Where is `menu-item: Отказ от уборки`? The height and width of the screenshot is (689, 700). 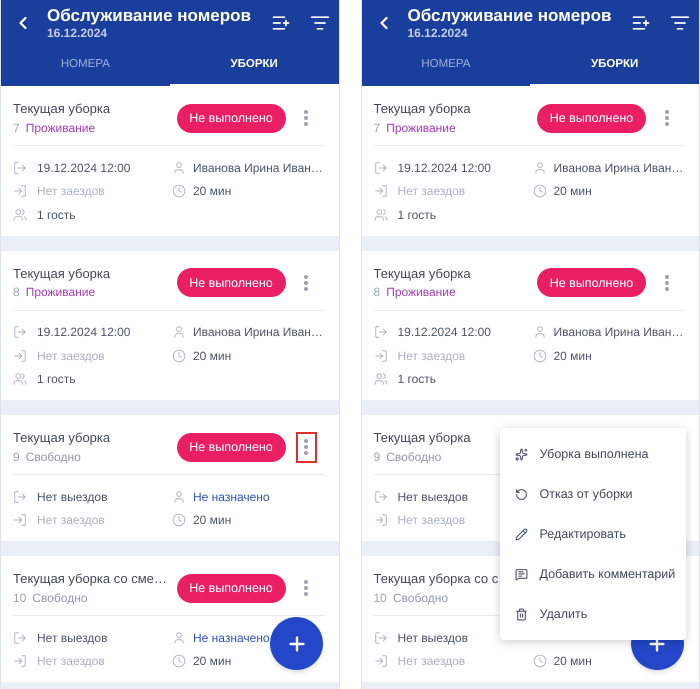
menu-item: Отказ от уборки is located at coordinates (593, 494).